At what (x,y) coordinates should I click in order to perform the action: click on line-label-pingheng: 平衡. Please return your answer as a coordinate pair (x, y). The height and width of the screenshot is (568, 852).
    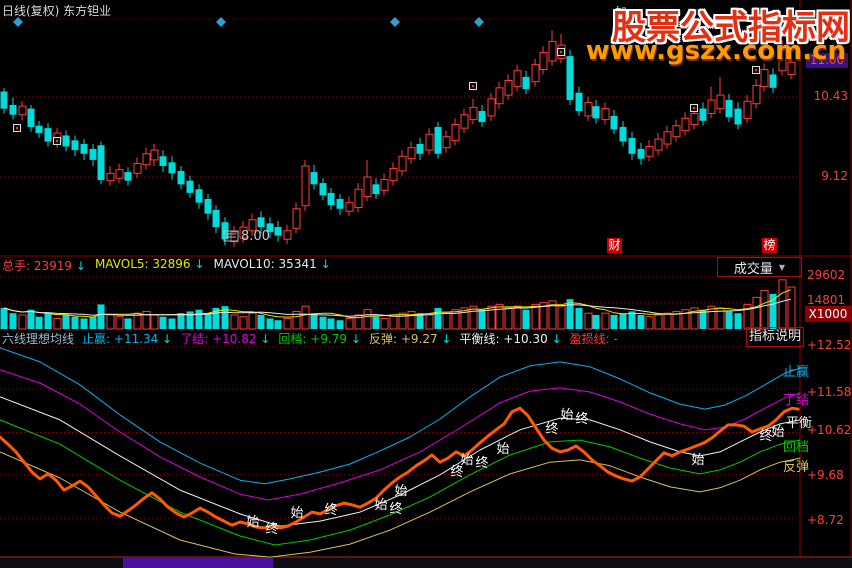
    Looking at the image, I should click on (799, 423).